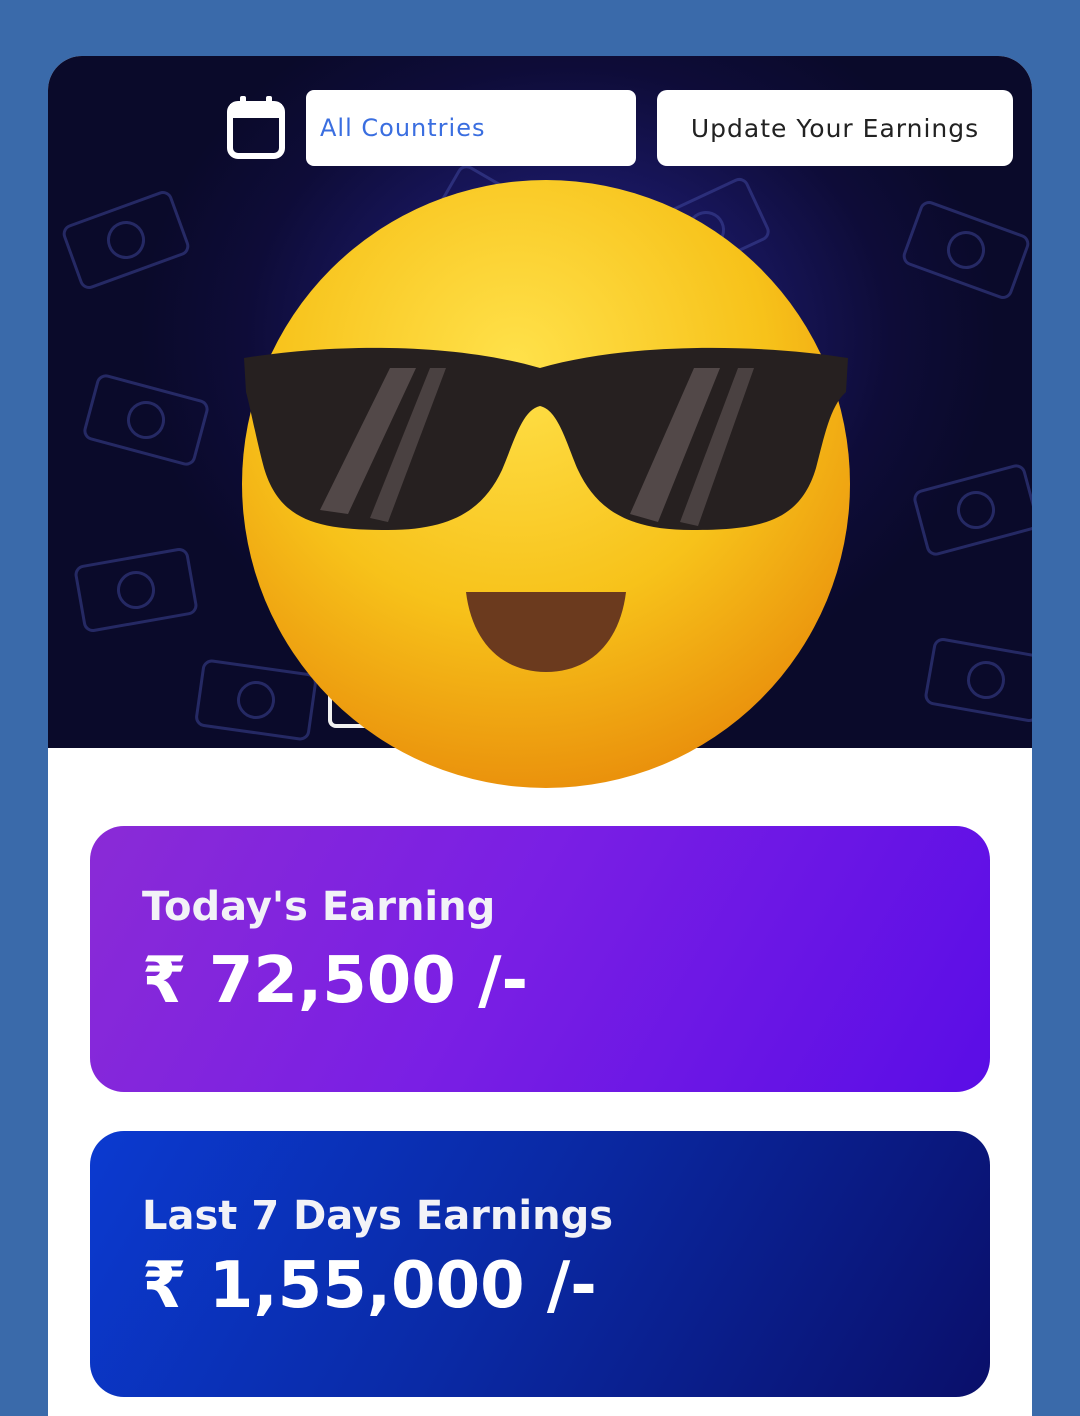  What do you see at coordinates (256, 127) in the screenshot?
I see `calendar-icon` at bounding box center [256, 127].